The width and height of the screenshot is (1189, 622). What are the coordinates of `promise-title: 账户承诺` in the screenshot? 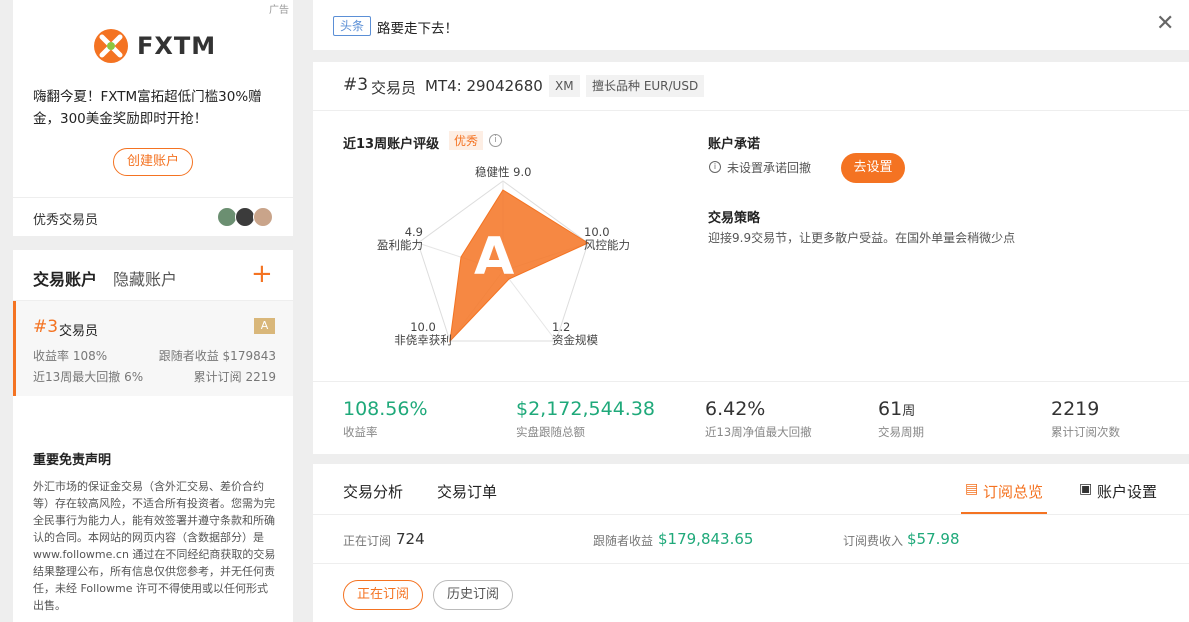 It's located at (734, 144).